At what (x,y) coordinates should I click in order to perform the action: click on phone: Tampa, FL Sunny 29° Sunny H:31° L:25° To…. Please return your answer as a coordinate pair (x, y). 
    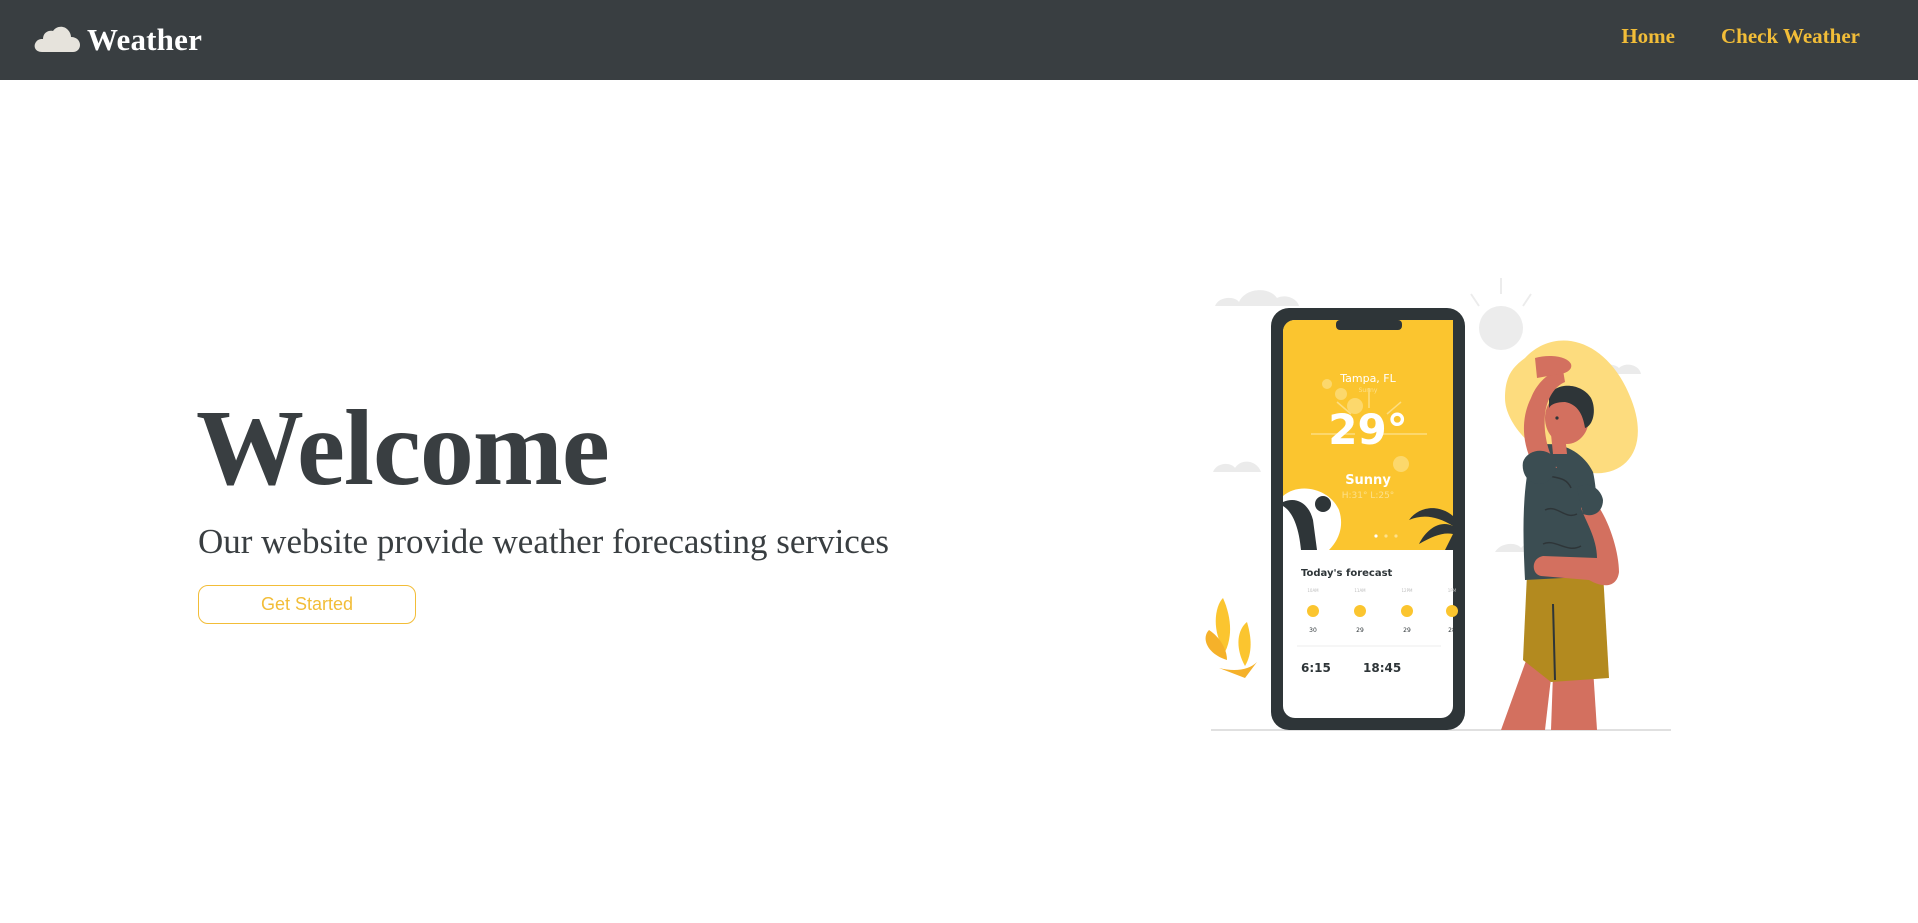
    Looking at the image, I should click on (1368, 519).